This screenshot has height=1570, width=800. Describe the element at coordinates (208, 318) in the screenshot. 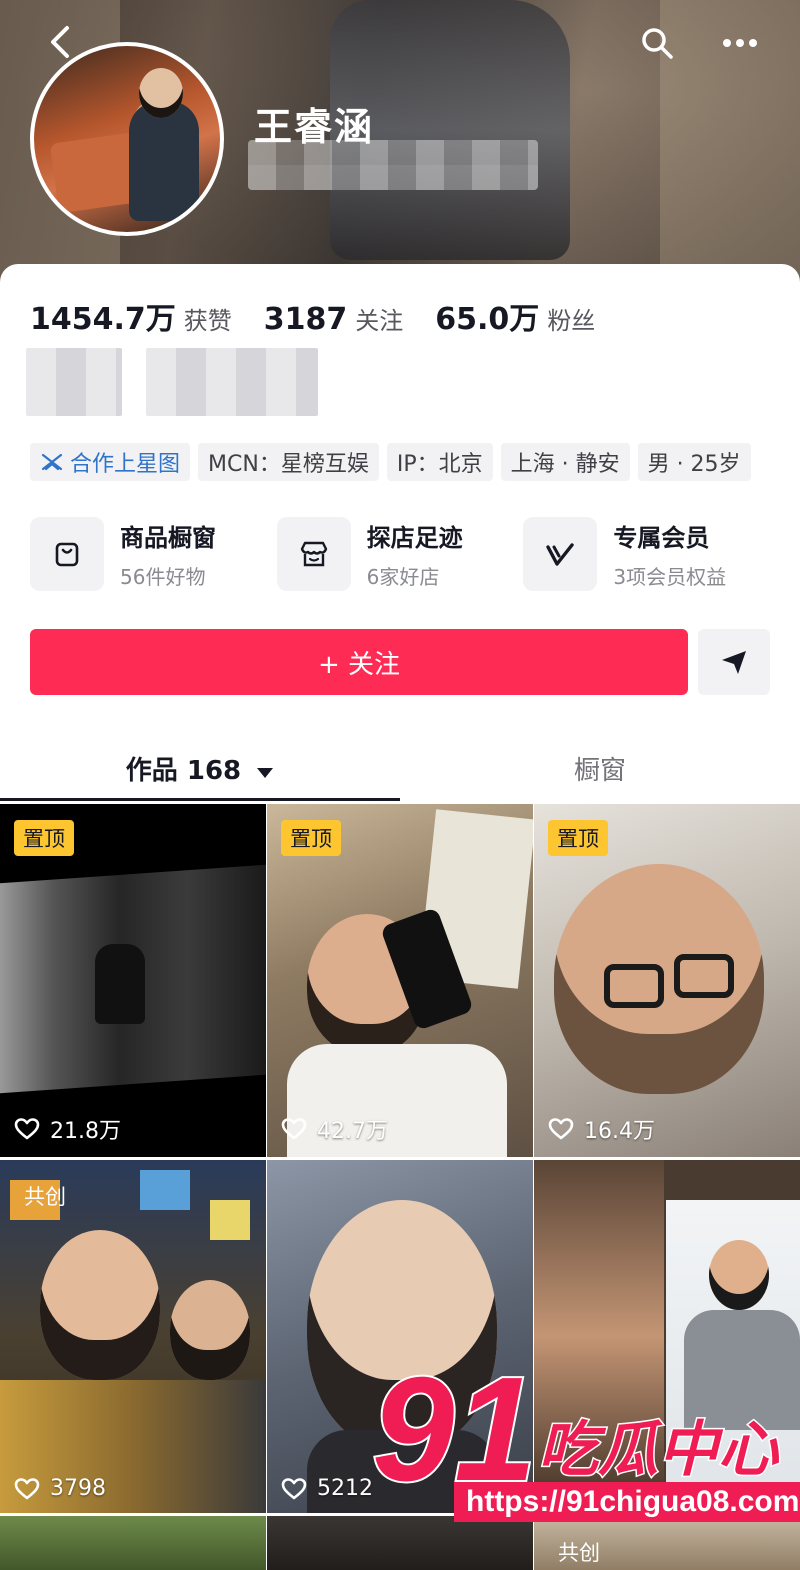

I see `likes-label: 获赞` at that location.